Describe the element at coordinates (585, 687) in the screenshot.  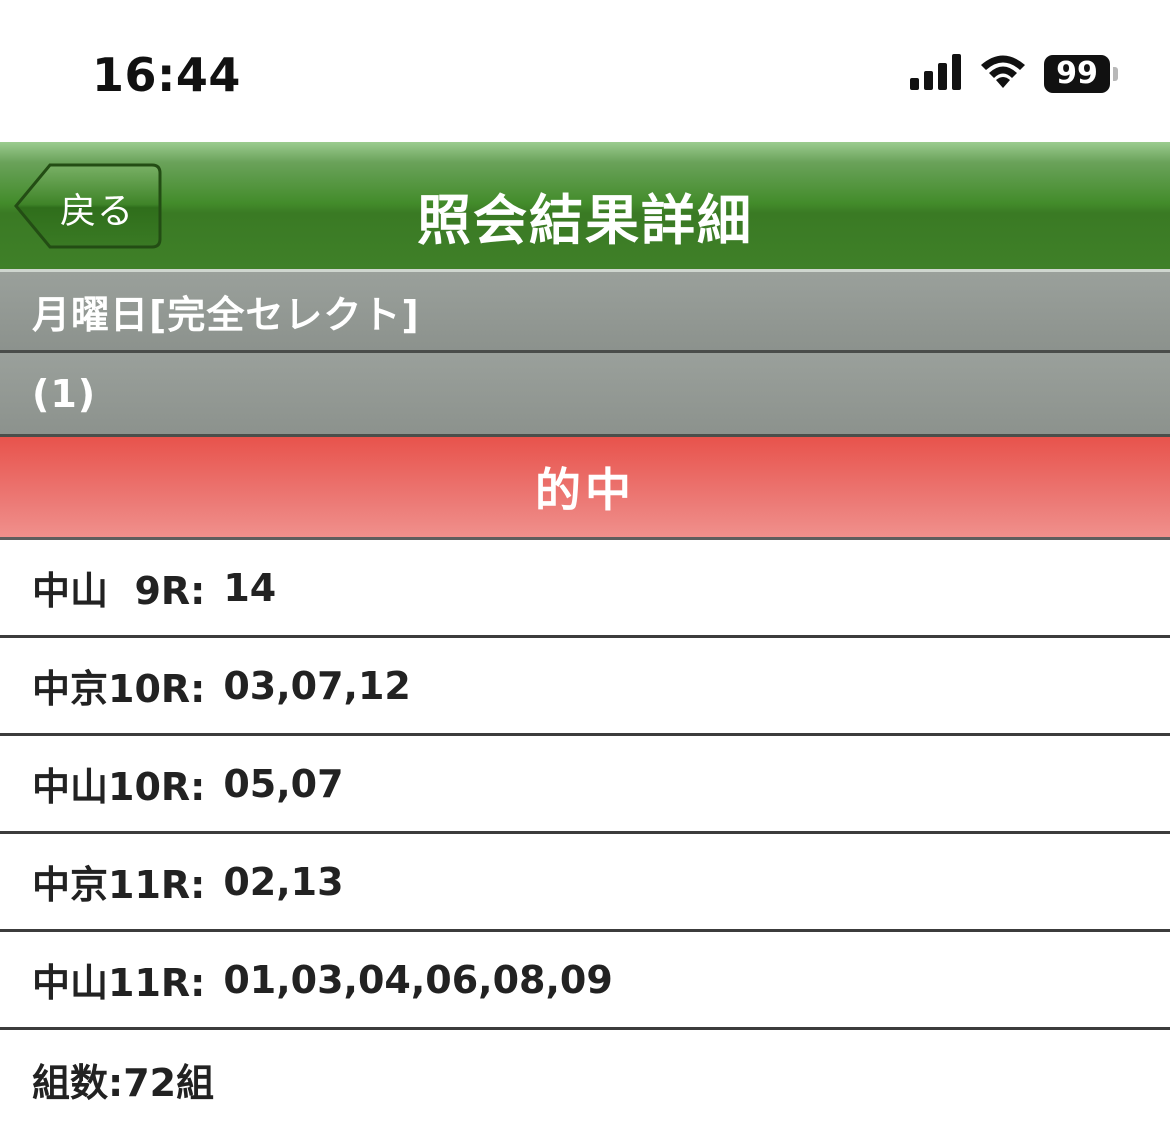
I see `race-row: 中京10R: 03,07,12` at that location.